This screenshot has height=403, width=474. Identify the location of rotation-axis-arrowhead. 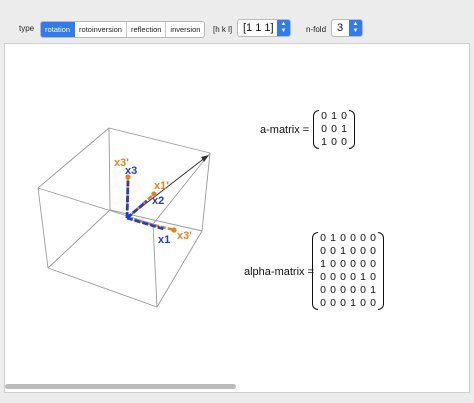
(205, 158).